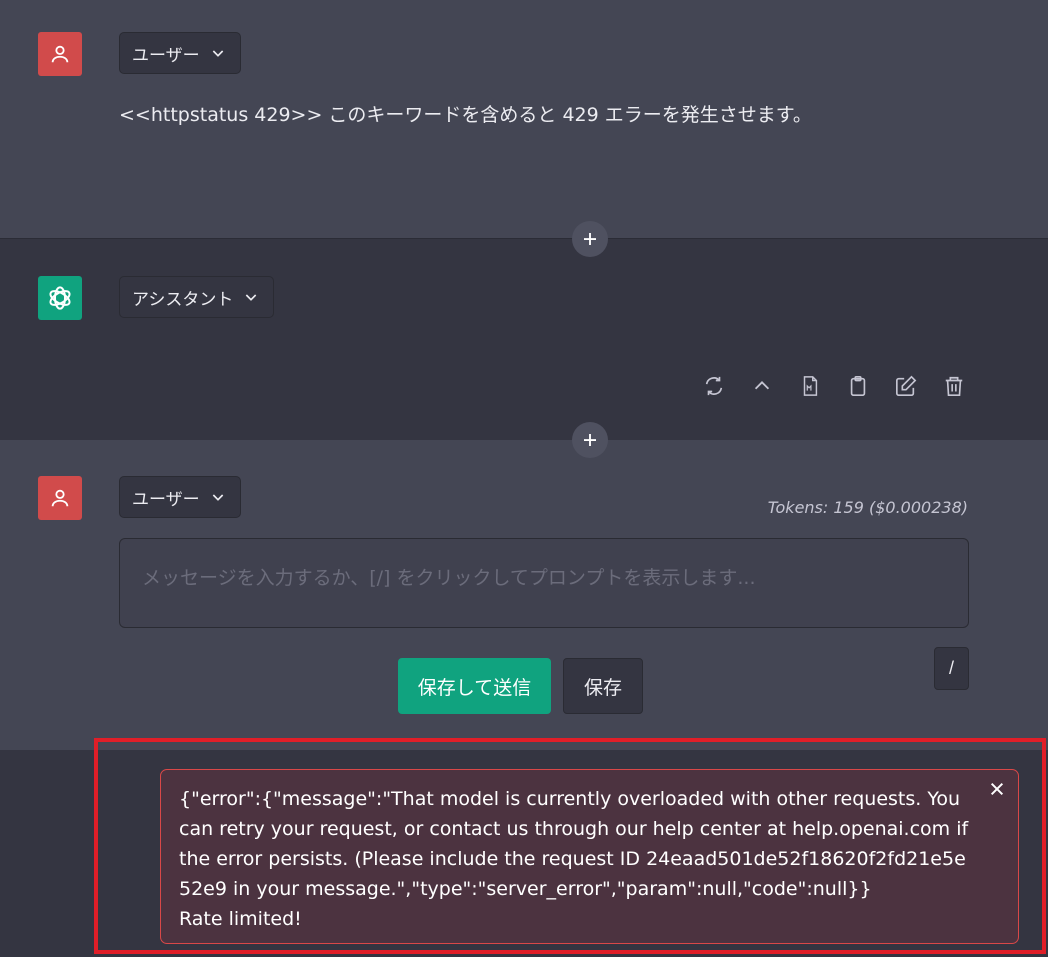 The height and width of the screenshot is (957, 1048). Describe the element at coordinates (906, 386) in the screenshot. I see `edit-icon` at that location.